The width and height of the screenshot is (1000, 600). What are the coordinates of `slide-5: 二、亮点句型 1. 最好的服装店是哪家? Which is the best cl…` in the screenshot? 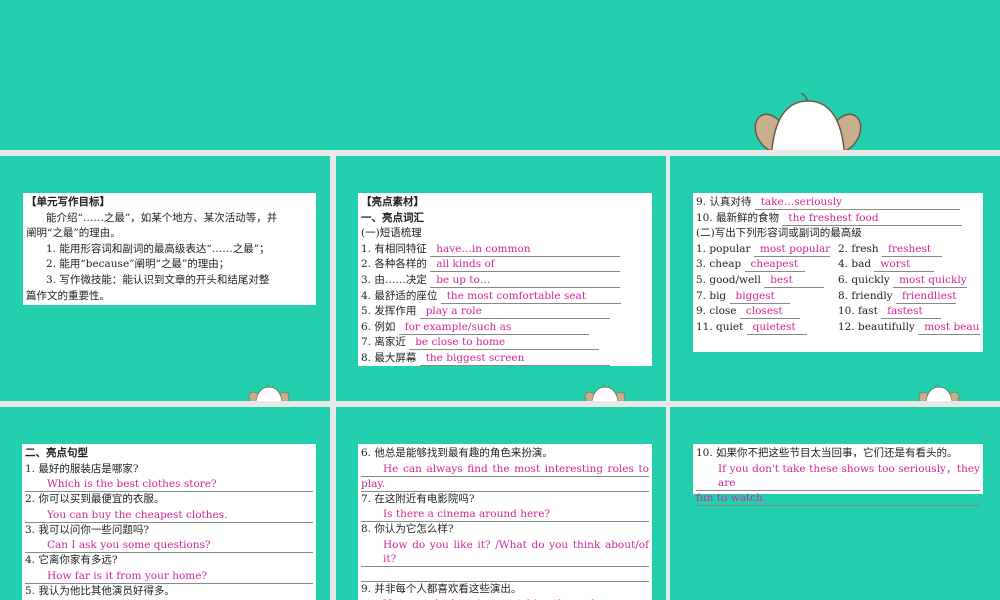 It's located at (165, 503).